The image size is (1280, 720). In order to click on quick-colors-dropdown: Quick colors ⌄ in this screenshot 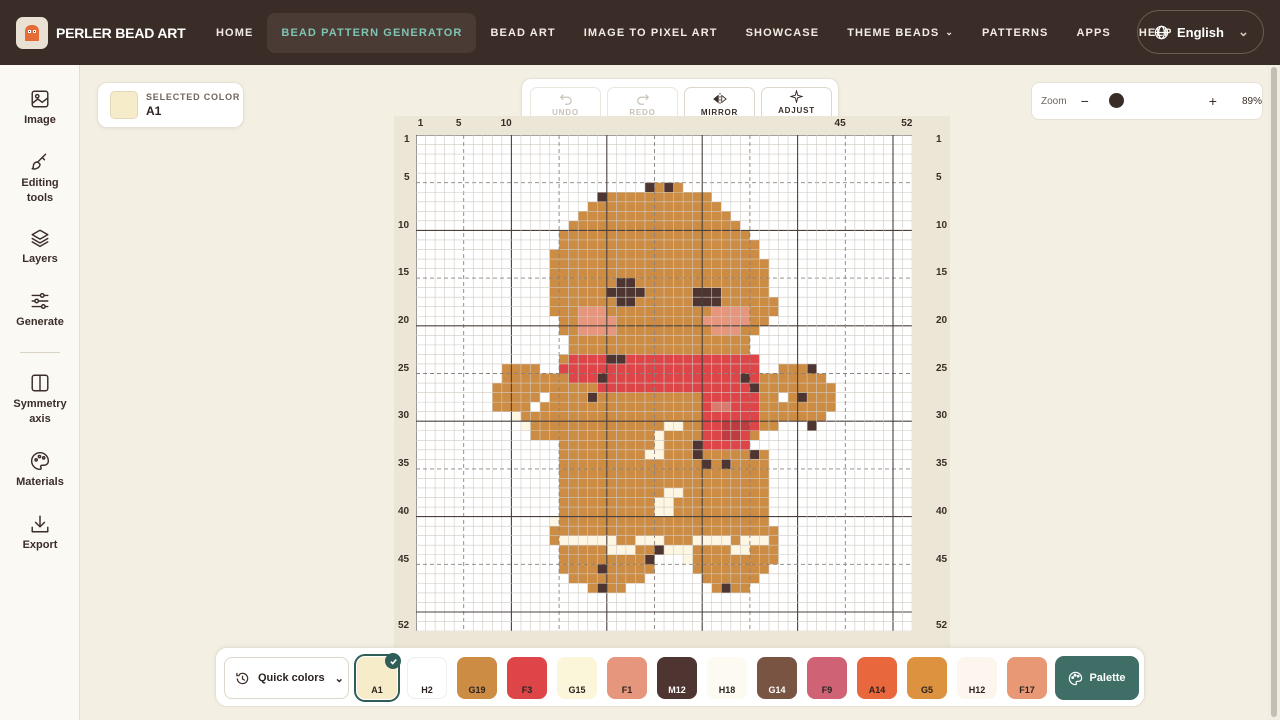, I will do `click(286, 678)`.